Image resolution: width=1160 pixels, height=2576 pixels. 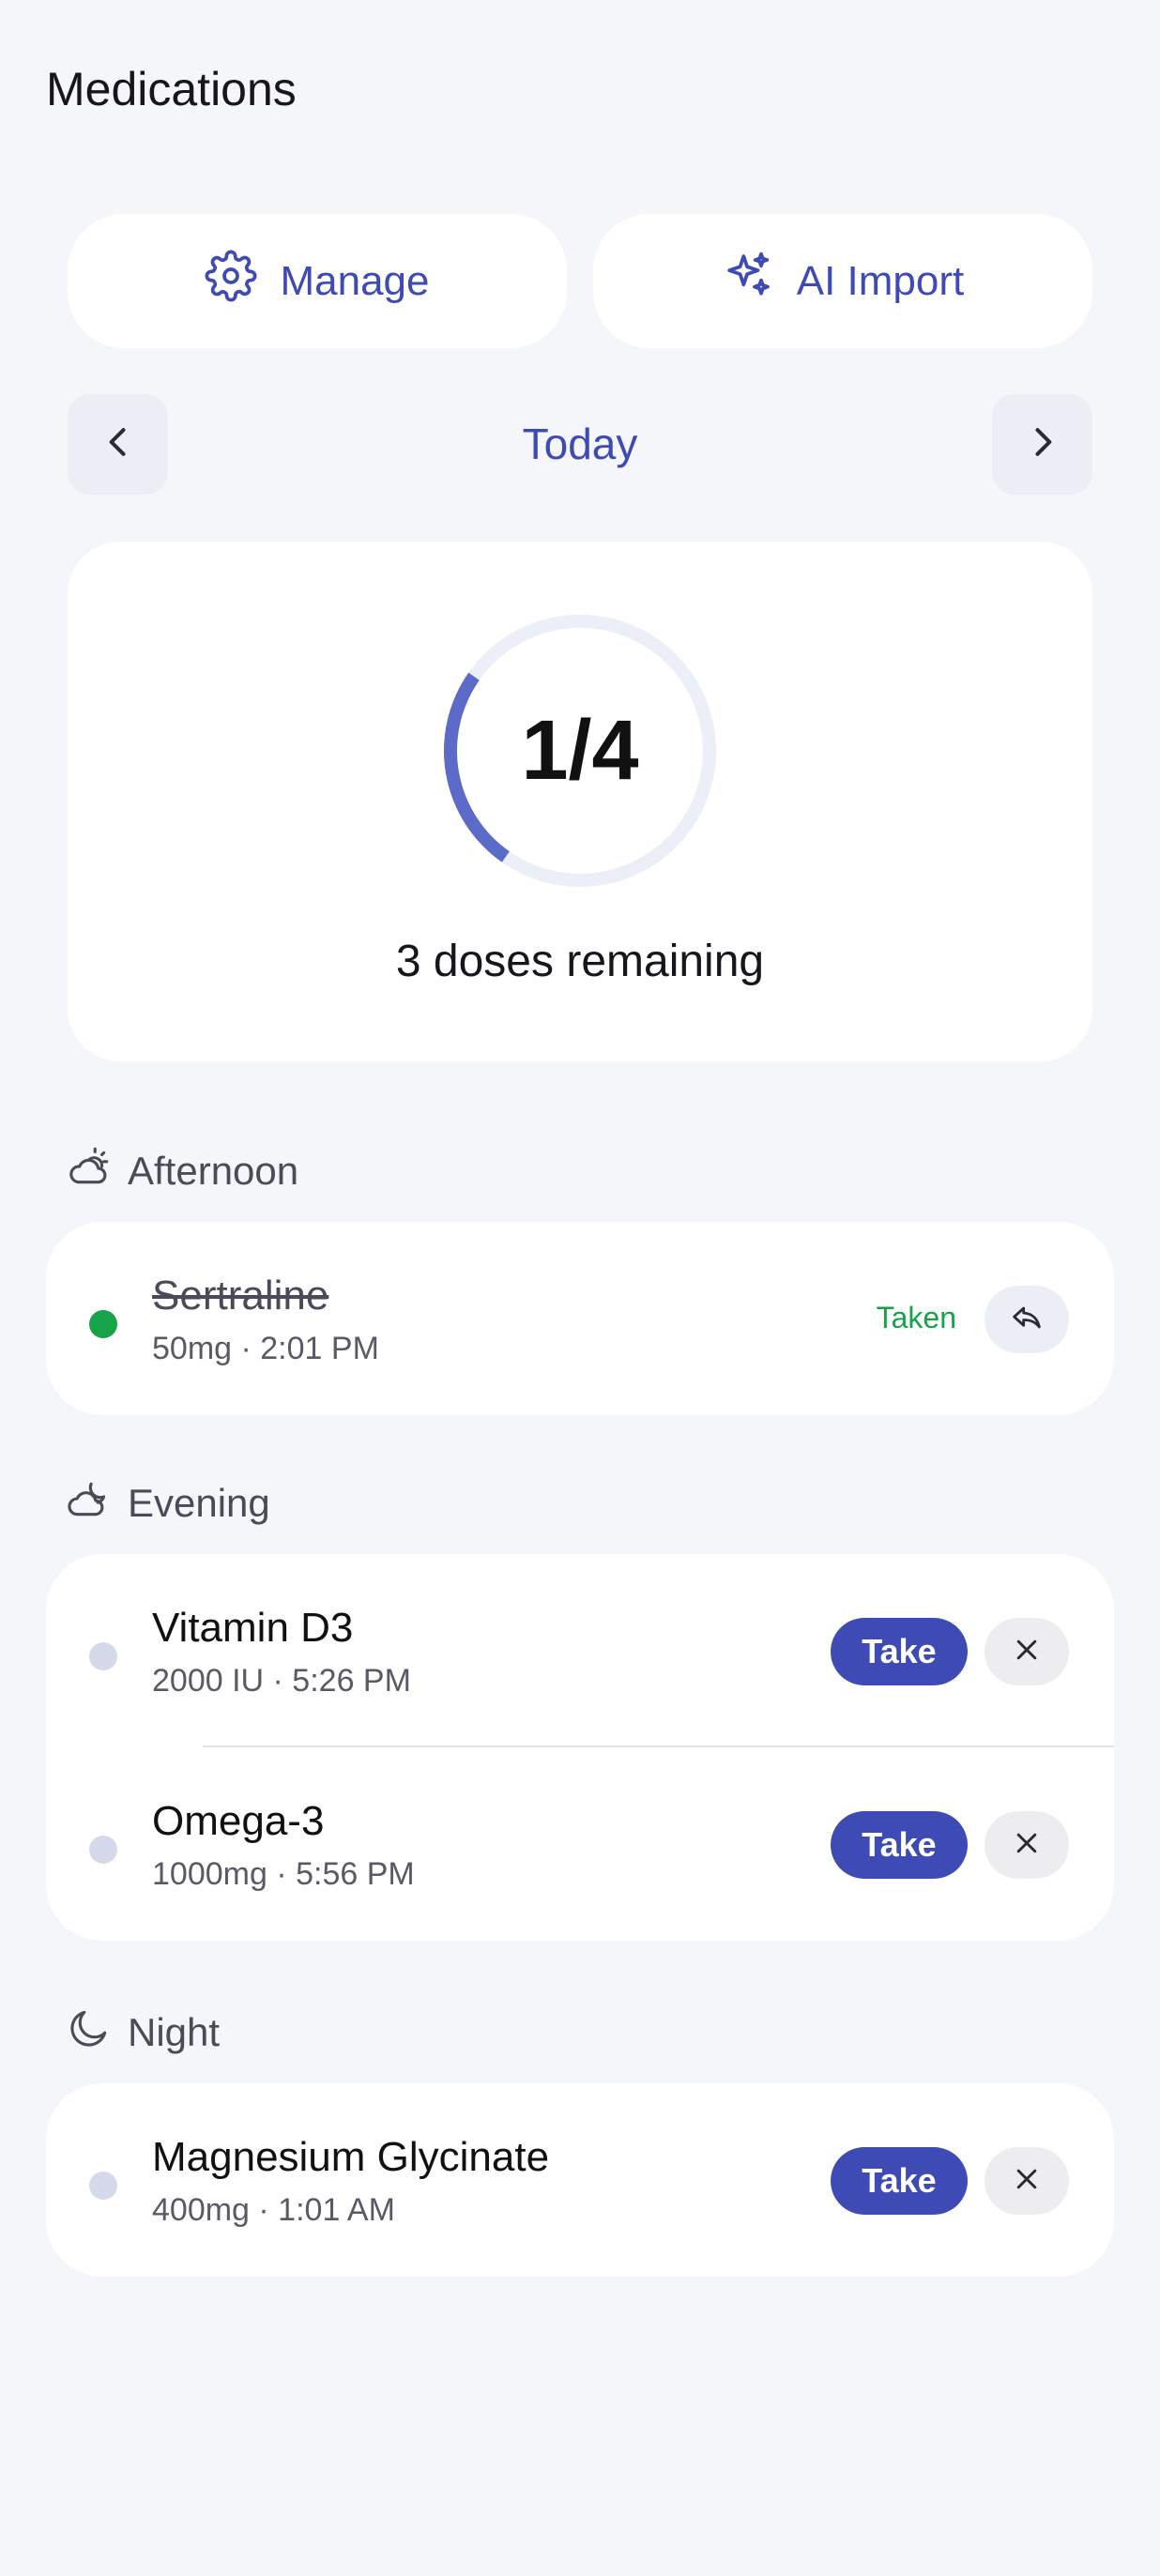 I want to click on medication-dose-time: 2000 IU · 5:26 PM, so click(x=281, y=1681).